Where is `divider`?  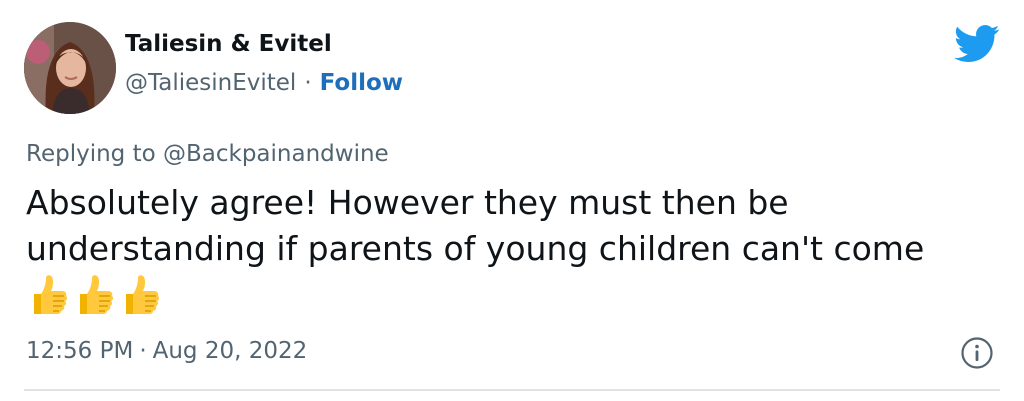 divider is located at coordinates (512, 390).